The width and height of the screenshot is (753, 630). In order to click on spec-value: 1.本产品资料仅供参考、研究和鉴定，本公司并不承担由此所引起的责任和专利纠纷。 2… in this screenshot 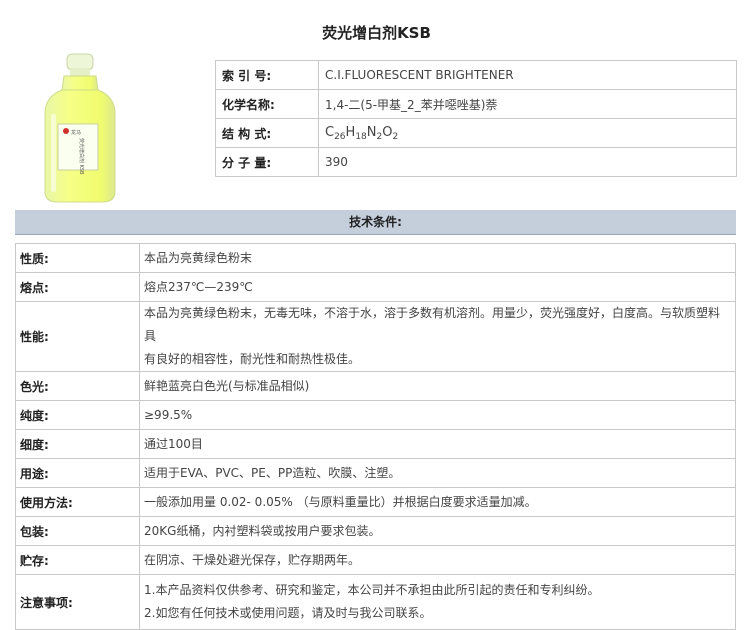, I will do `click(437, 602)`.